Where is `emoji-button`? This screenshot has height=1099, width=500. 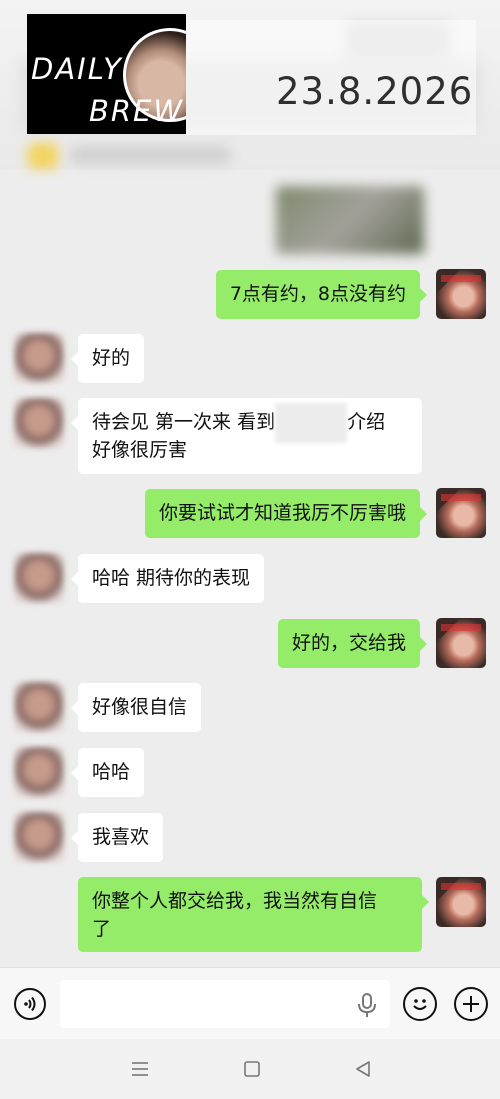
emoji-button is located at coordinates (420, 1004).